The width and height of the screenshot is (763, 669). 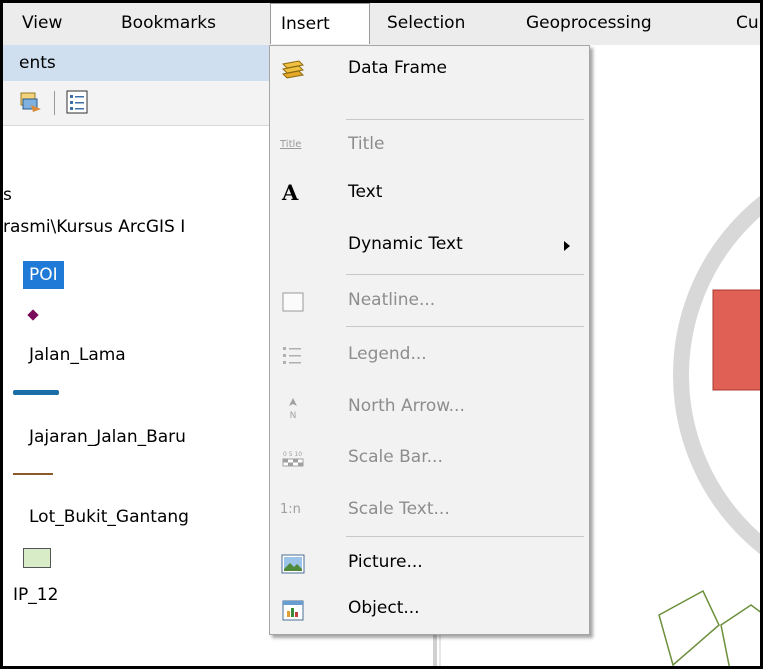 What do you see at coordinates (33, 474) in the screenshot?
I see `jajaran-symbol-icon` at bounding box center [33, 474].